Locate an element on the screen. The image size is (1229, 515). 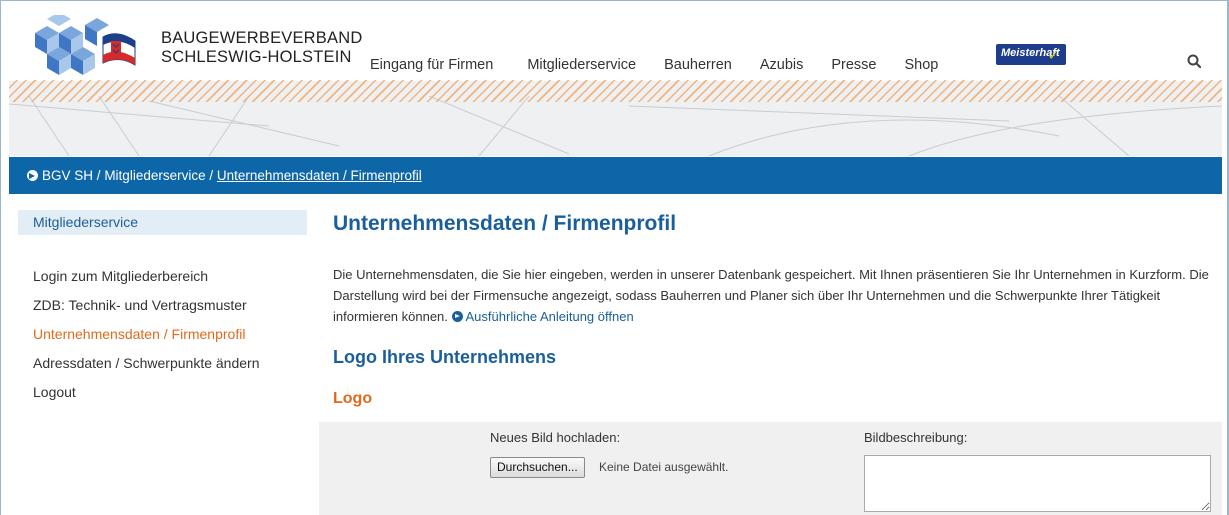
brand-name: BAUGEWERBEVERBAND SCHLESWIG-HOLSTEIN is located at coordinates (261, 48).